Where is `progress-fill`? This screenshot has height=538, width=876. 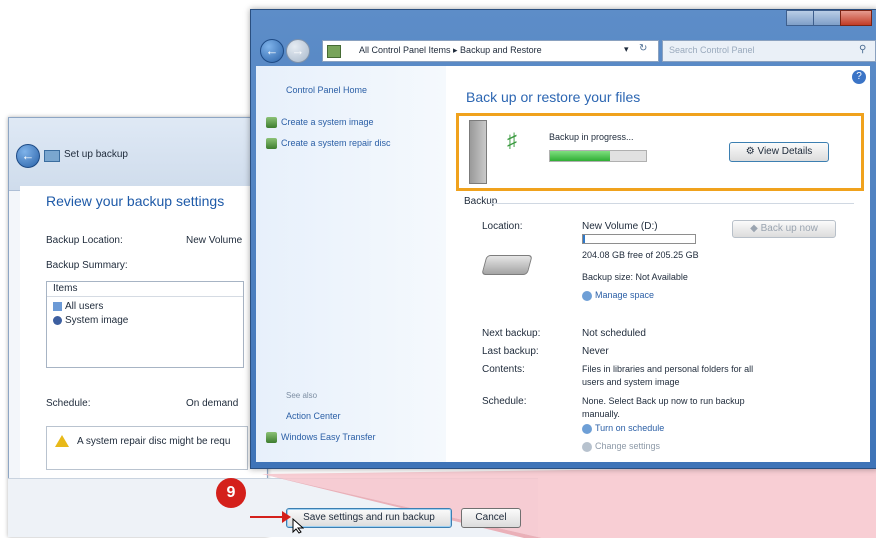 progress-fill is located at coordinates (580, 156).